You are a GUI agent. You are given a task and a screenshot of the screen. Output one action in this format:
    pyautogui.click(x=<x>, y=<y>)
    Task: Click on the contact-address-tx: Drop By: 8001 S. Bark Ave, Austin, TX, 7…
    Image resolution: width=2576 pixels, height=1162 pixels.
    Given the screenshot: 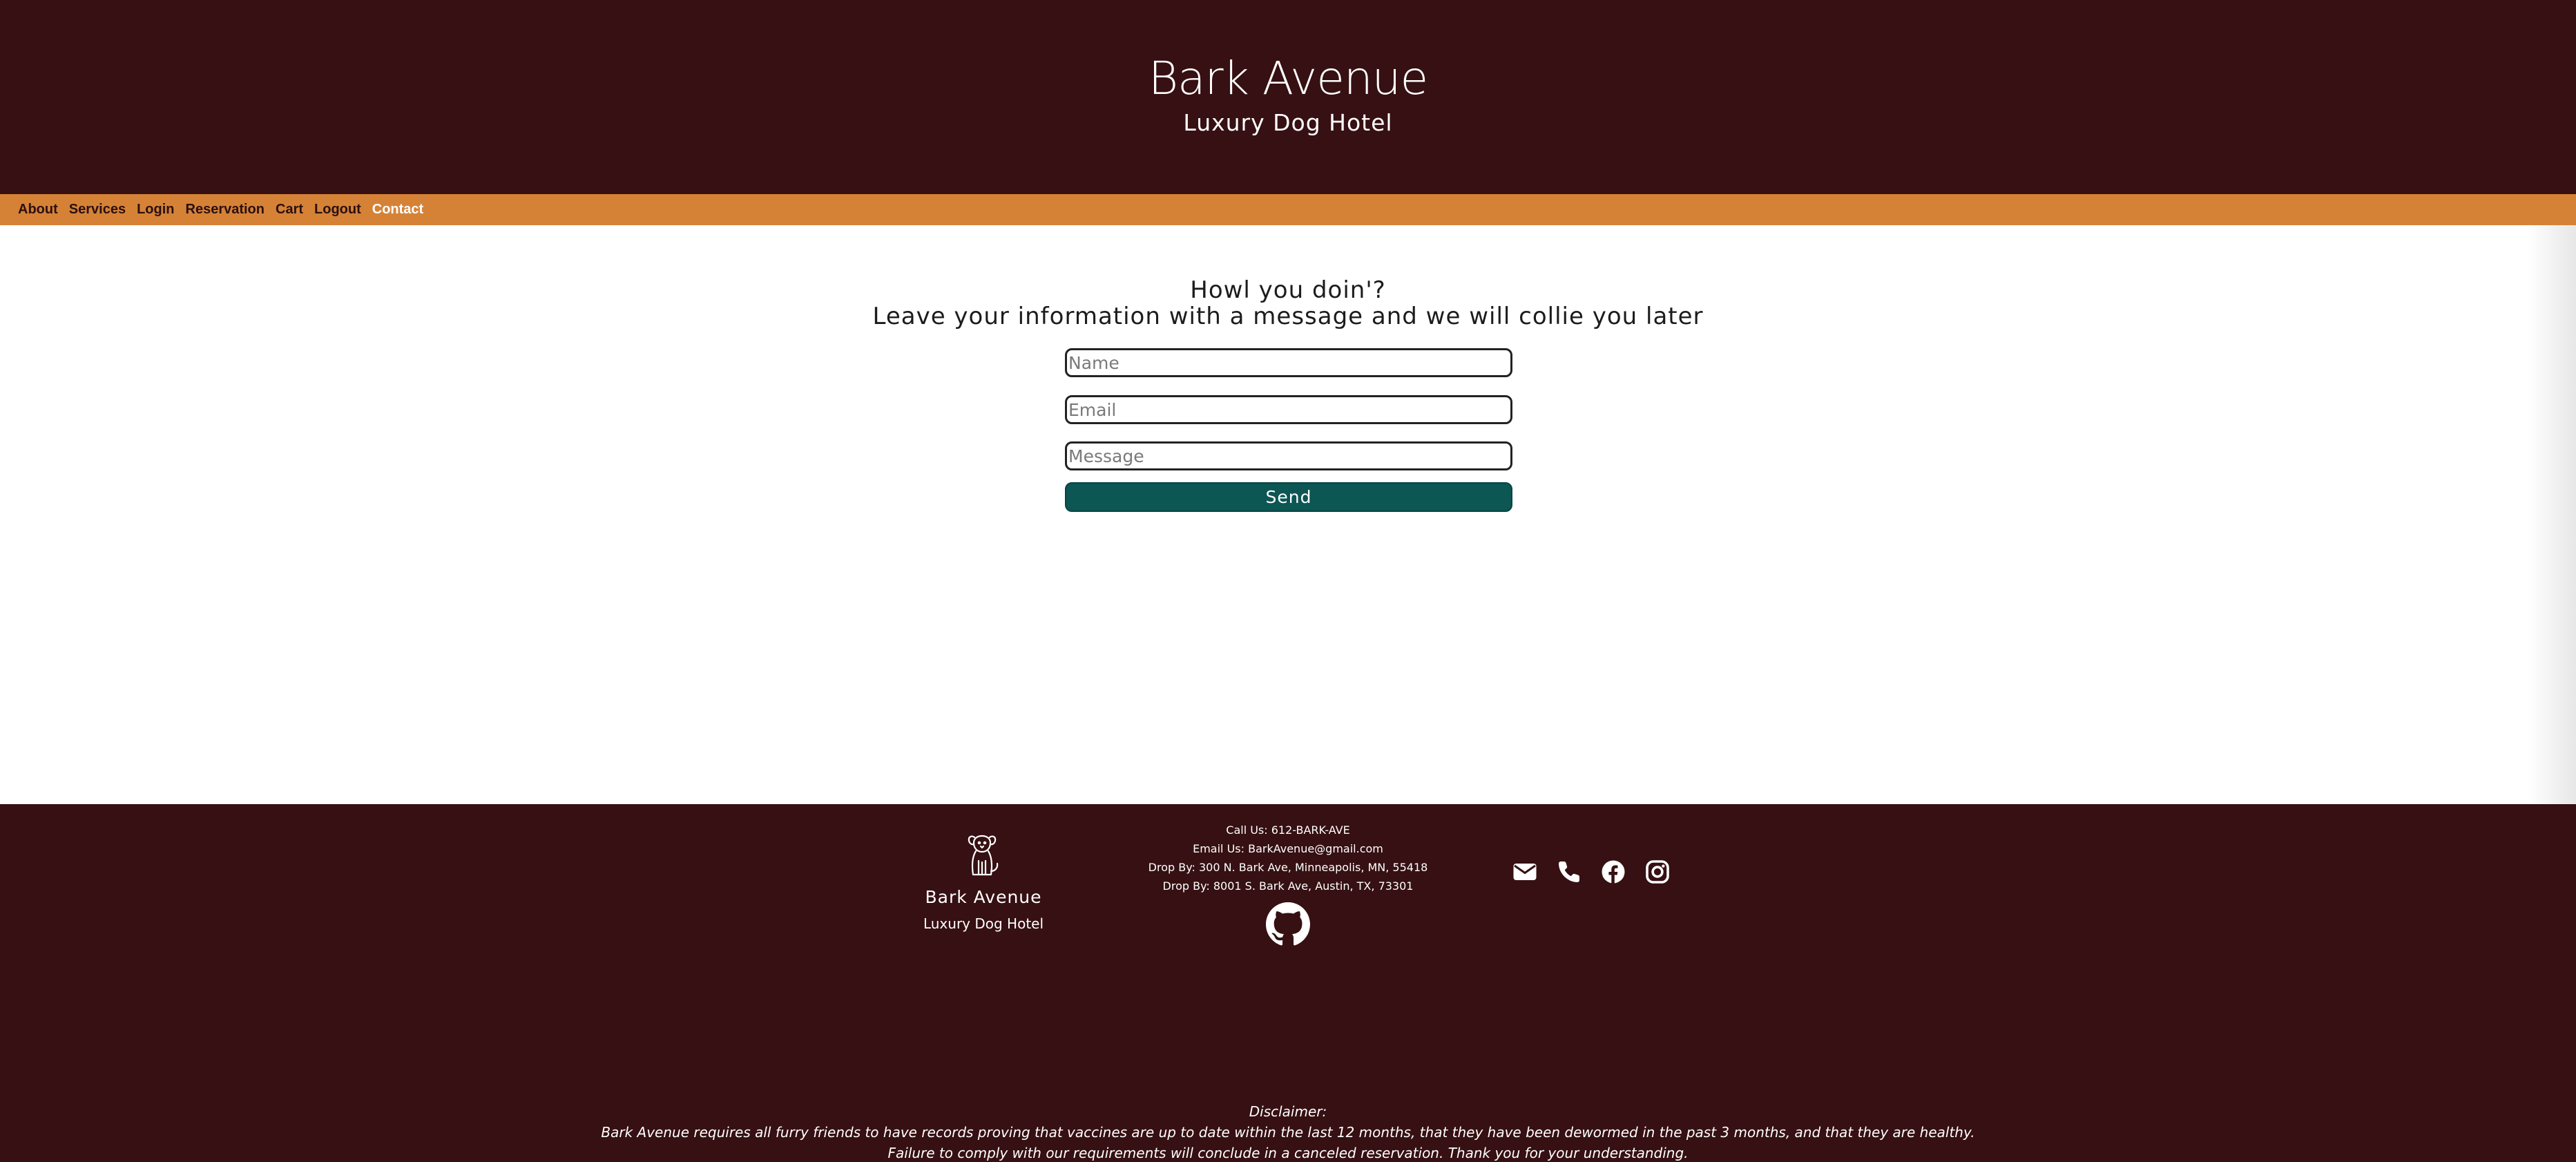 What is the action you would take?
    pyautogui.click(x=1288, y=886)
    